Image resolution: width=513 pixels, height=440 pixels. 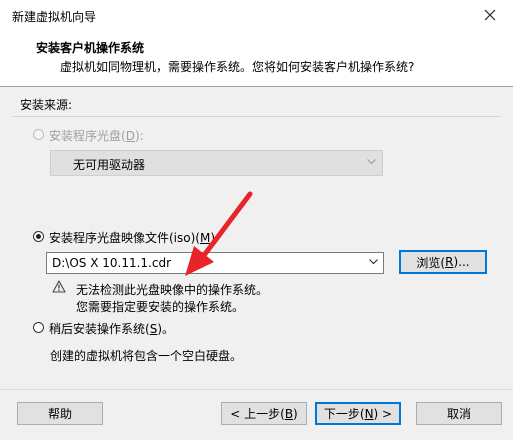 I want to click on disc-radio, so click(x=38, y=134).